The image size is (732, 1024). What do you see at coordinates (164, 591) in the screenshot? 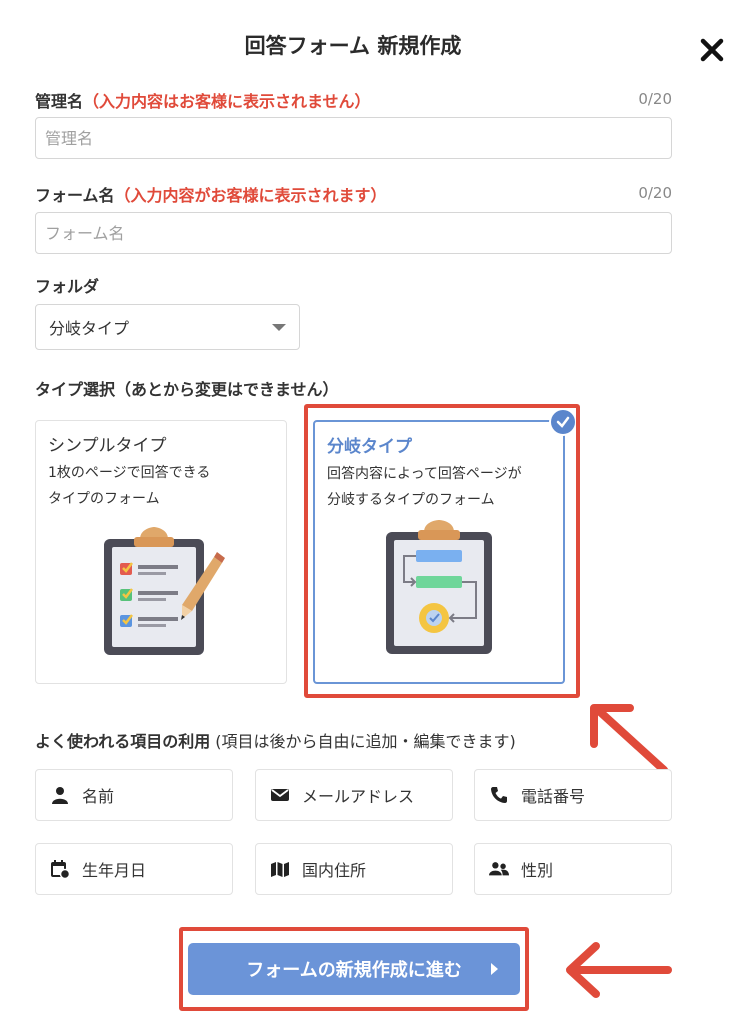
I see `clipboard-checklist-icon` at bounding box center [164, 591].